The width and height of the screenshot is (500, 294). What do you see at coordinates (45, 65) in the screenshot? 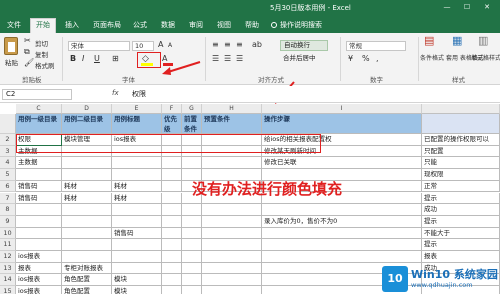
I see `format-painter-button: 格式刷` at bounding box center [45, 65].